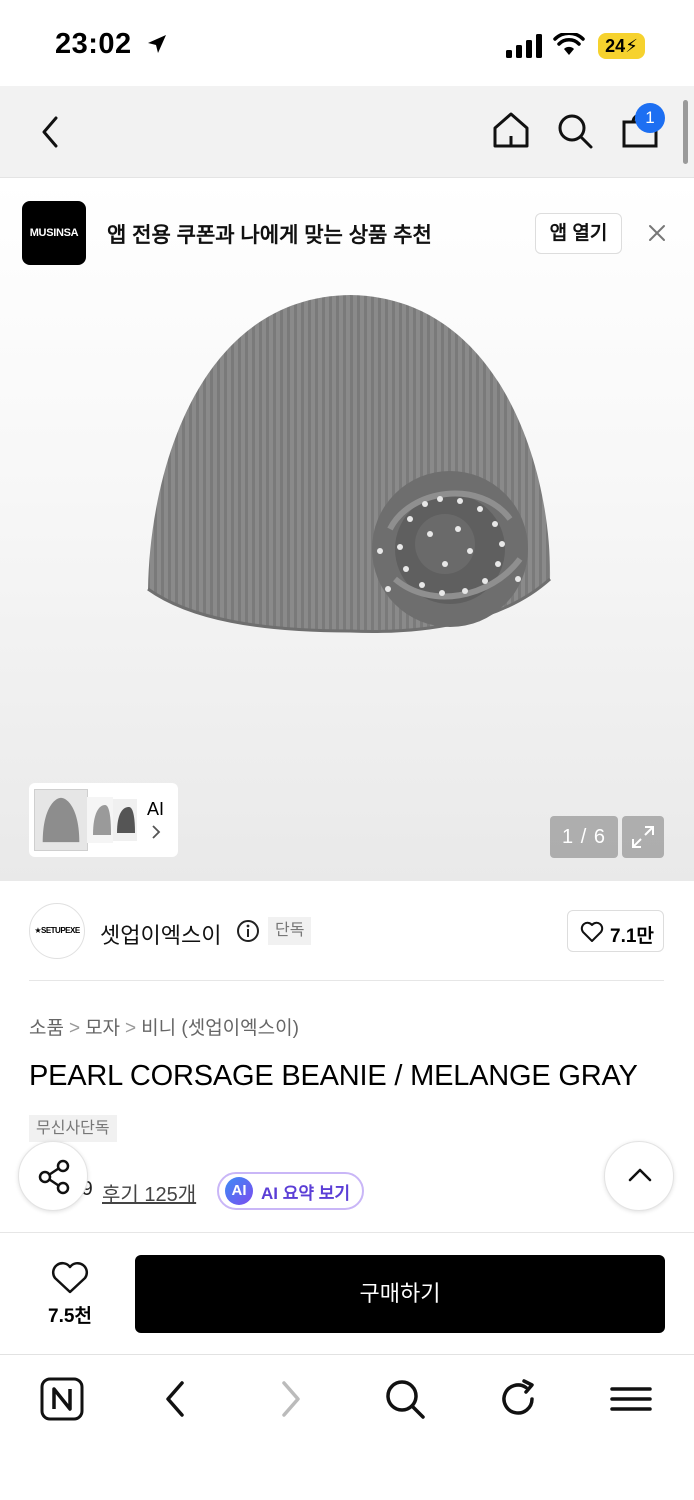  Describe the element at coordinates (54, 233) in the screenshot. I see `musinsa-logo: MUSINSA` at that location.